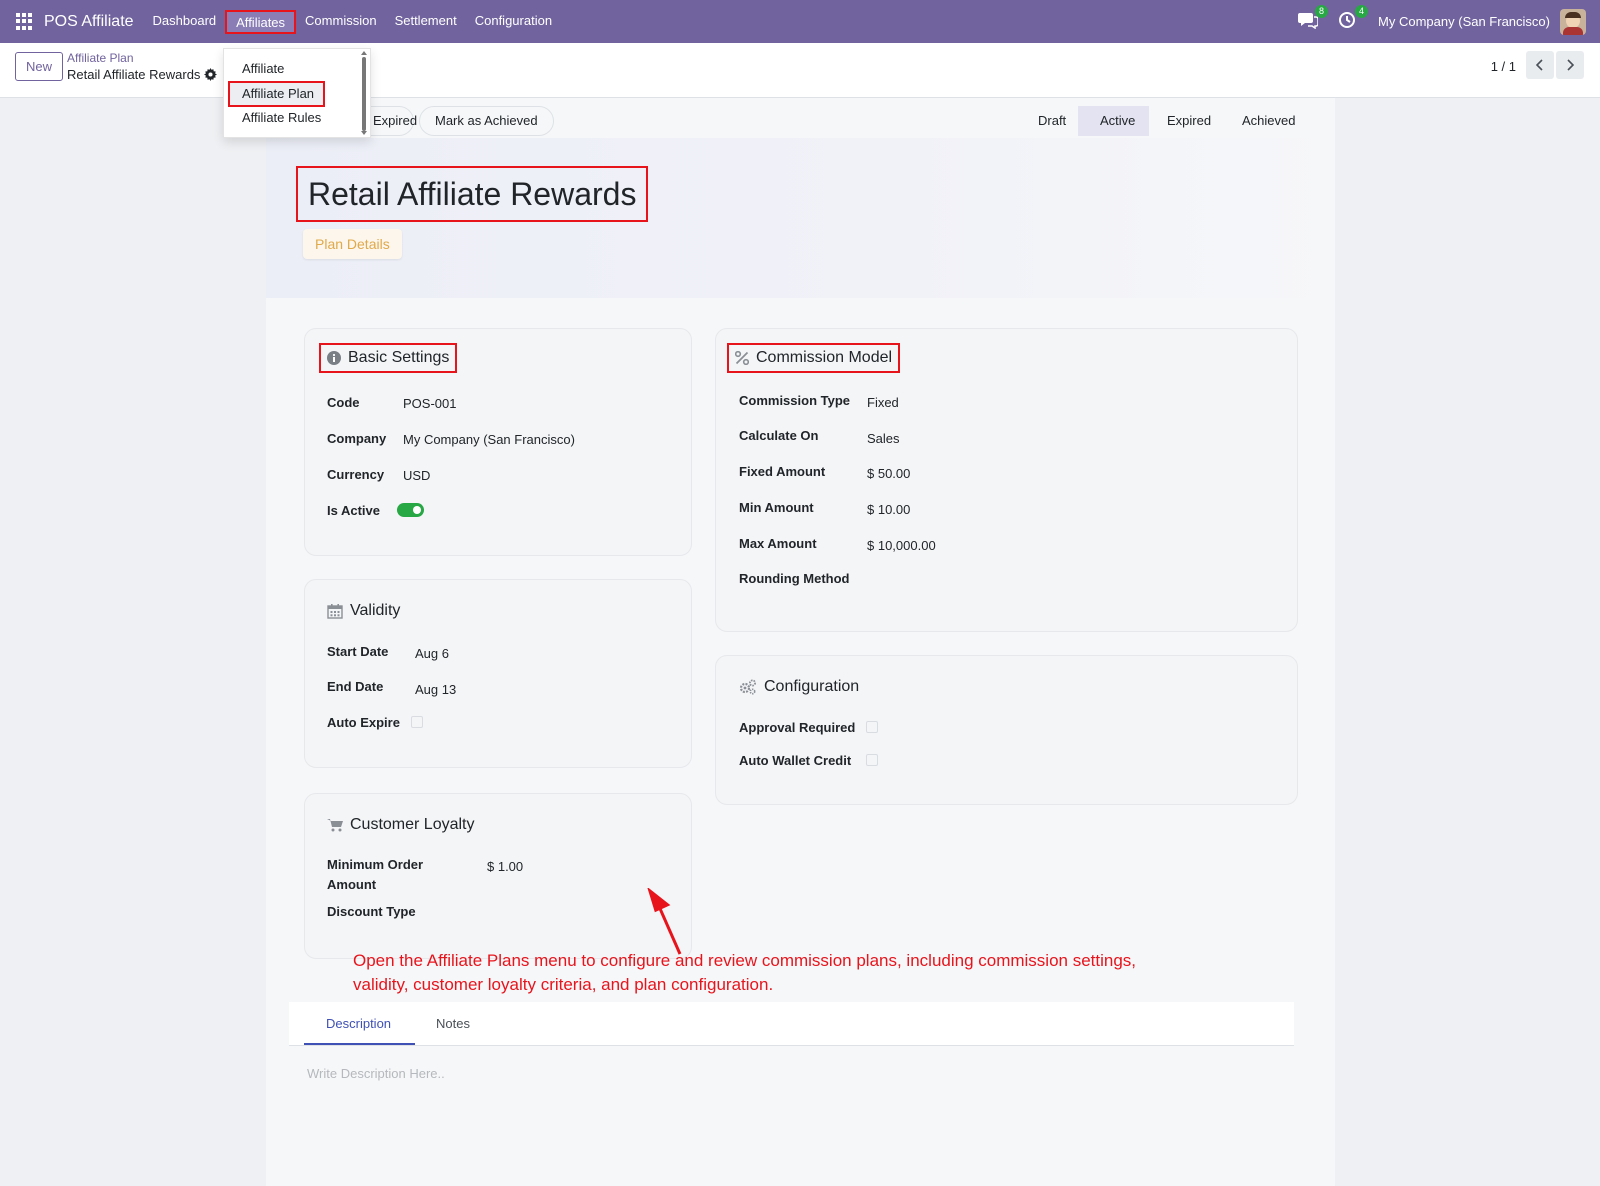 This screenshot has width=1600, height=1186. What do you see at coordinates (341, 22) in the screenshot?
I see `menu-commission: Commission` at bounding box center [341, 22].